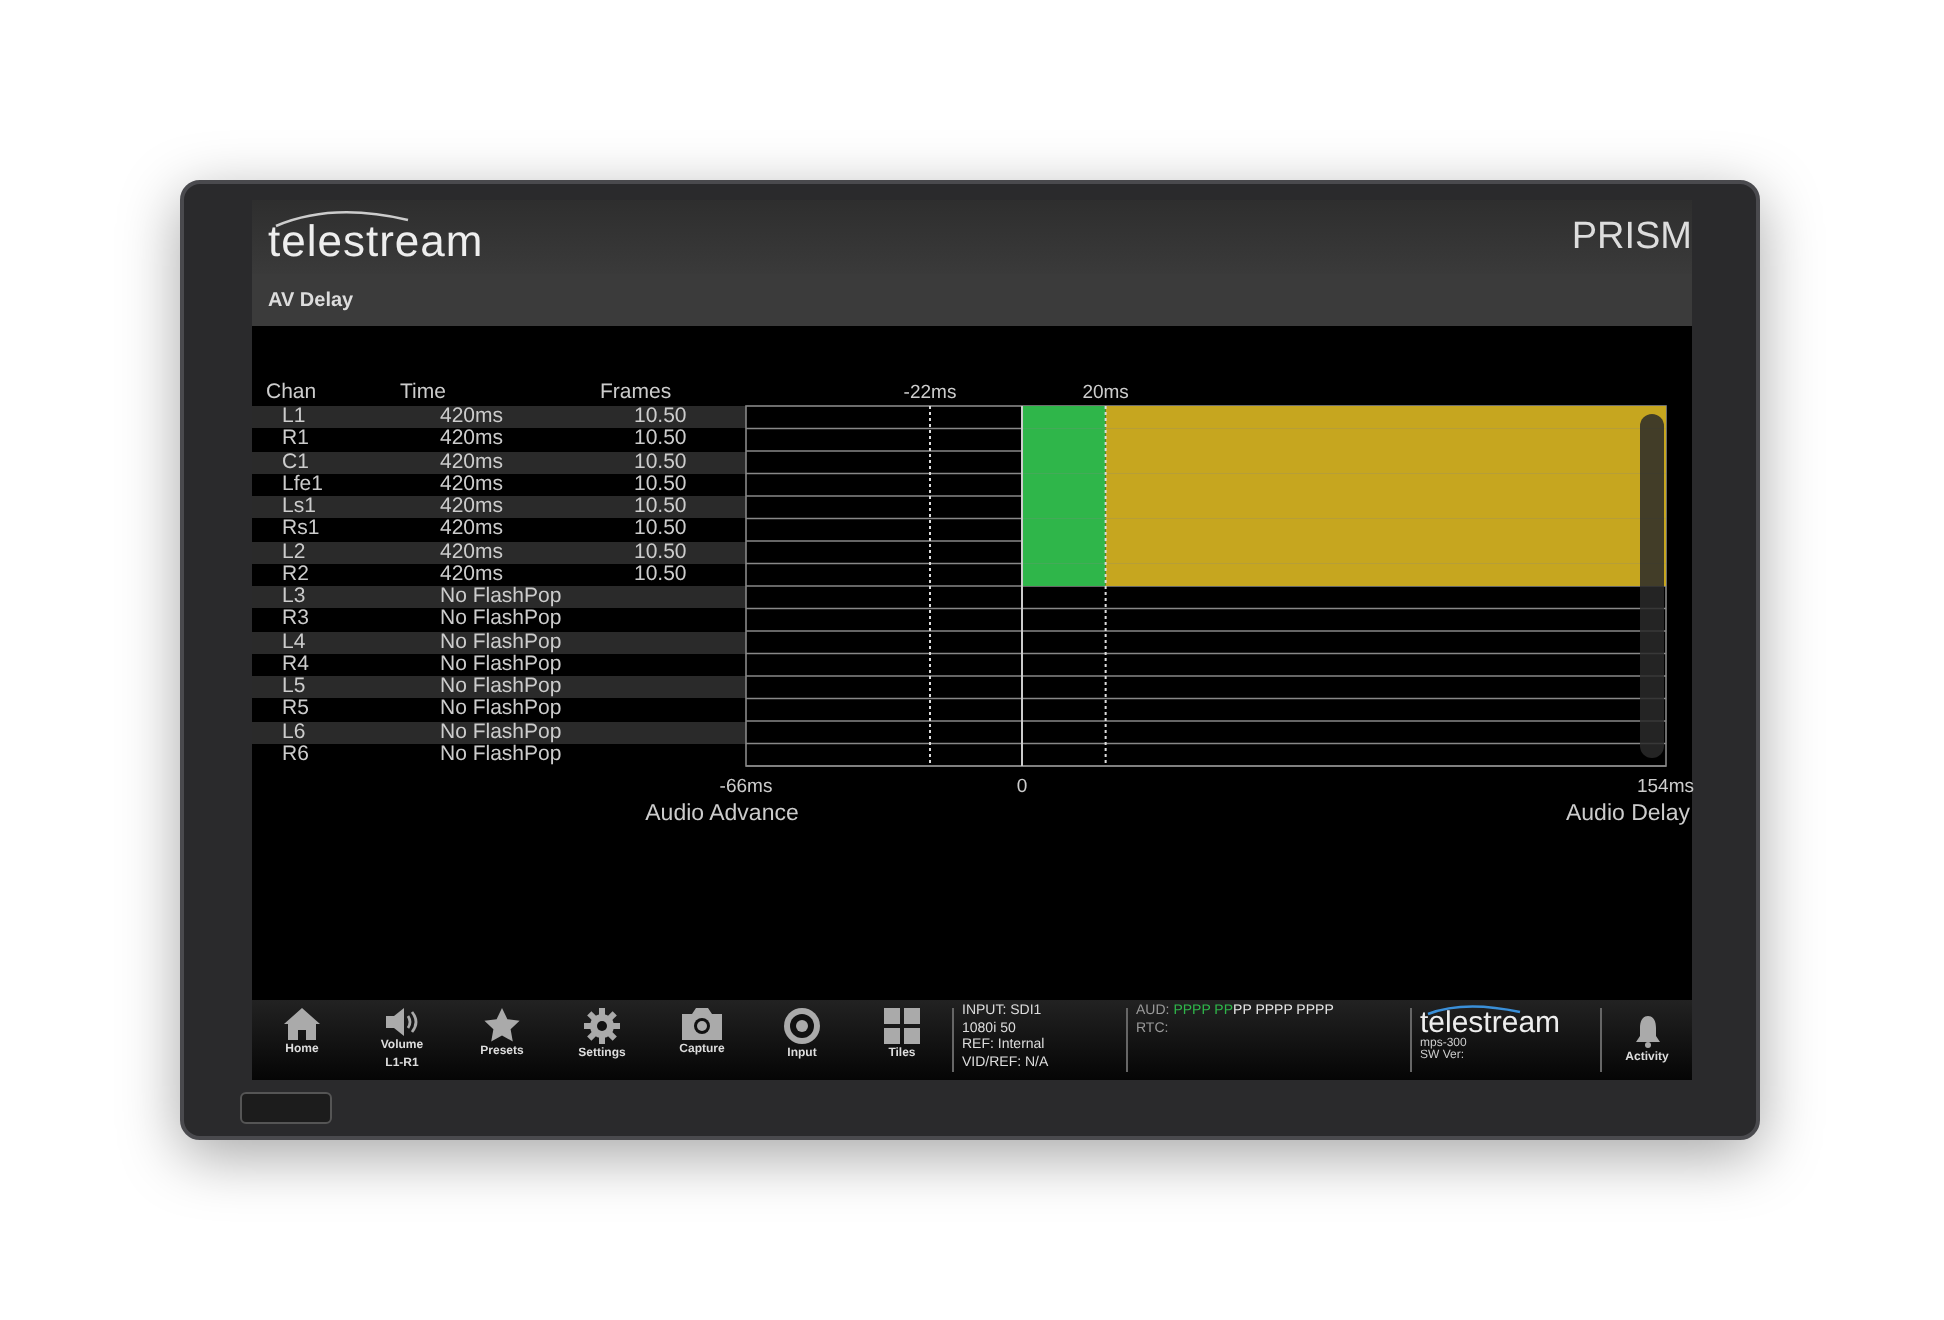  Describe the element at coordinates (295, 732) in the screenshot. I see `channel-name: L6` at that location.